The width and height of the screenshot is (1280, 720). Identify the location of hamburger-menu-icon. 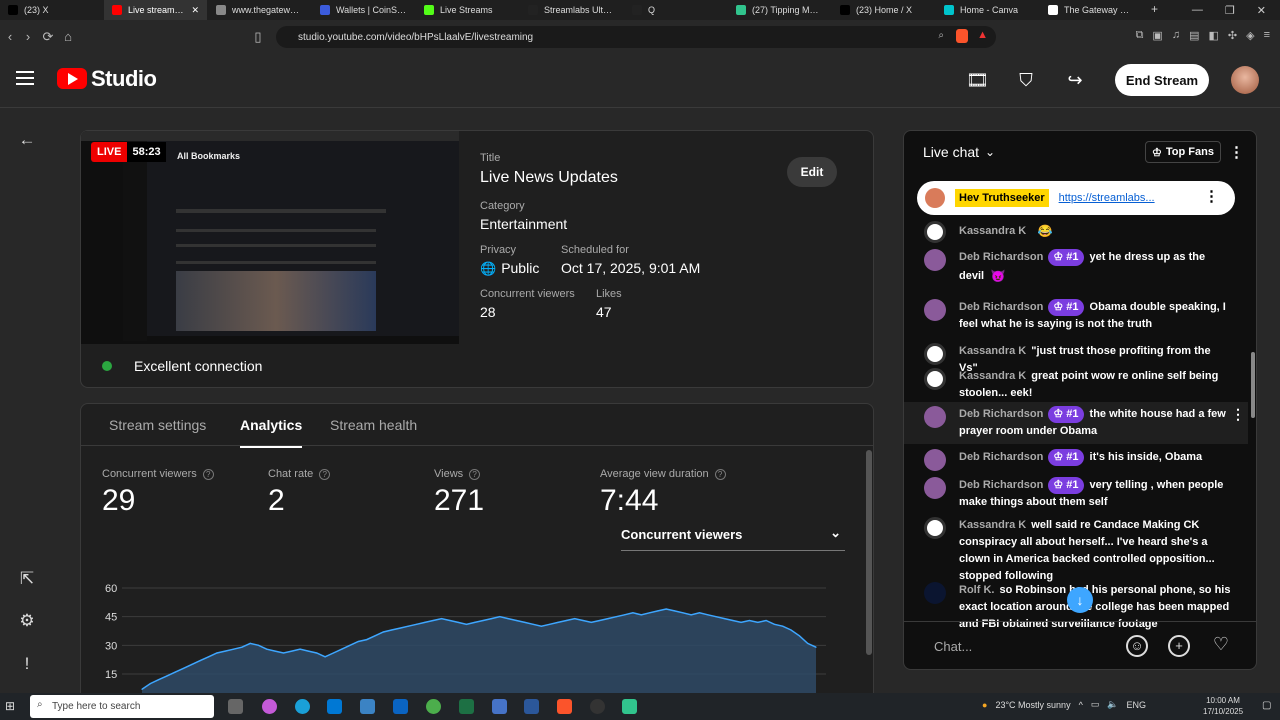
(25, 78).